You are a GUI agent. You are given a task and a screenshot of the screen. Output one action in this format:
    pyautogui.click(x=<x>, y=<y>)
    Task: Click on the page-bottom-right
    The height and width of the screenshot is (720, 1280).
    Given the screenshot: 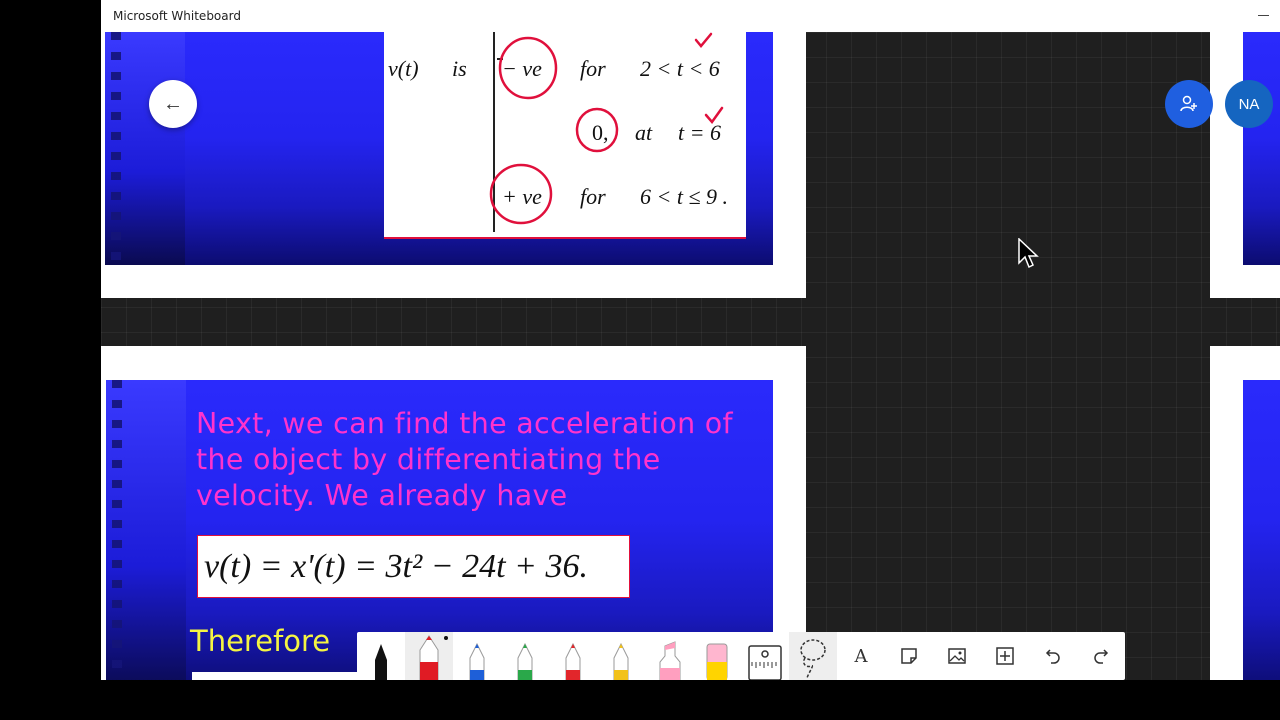 What is the action you would take?
    pyautogui.click(x=1245, y=513)
    